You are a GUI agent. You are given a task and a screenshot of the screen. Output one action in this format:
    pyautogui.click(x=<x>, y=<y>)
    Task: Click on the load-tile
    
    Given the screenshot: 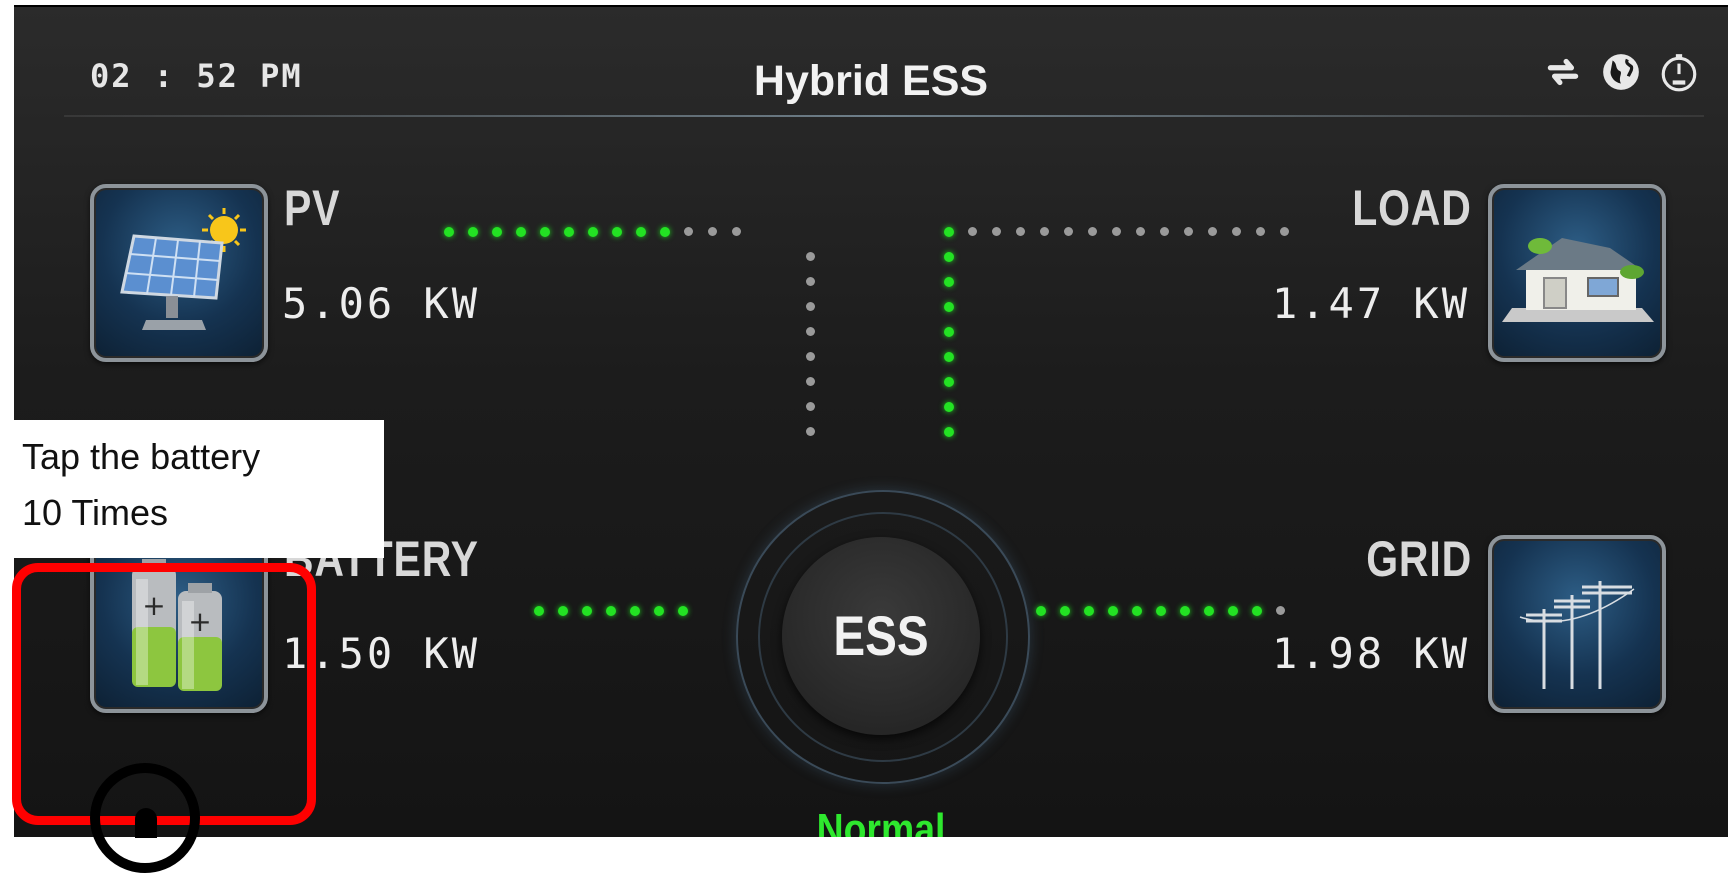 What is the action you would take?
    pyautogui.click(x=1577, y=273)
    